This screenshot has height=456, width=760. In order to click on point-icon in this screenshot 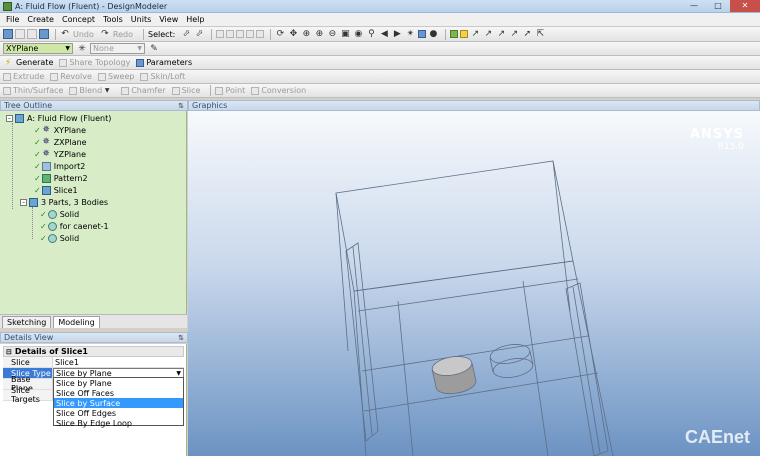, I will do `click(219, 90)`.